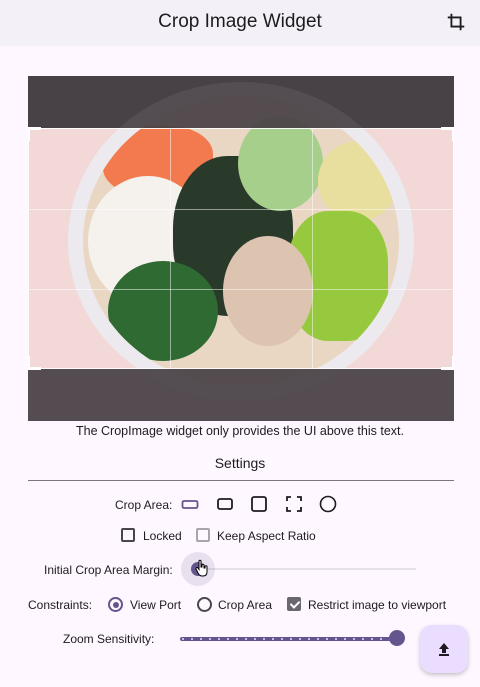 The width and height of the screenshot is (480, 687). Describe the element at coordinates (266, 536) in the screenshot. I see `keep-aspect-ratio-label: Keep Aspect Ratio` at that location.